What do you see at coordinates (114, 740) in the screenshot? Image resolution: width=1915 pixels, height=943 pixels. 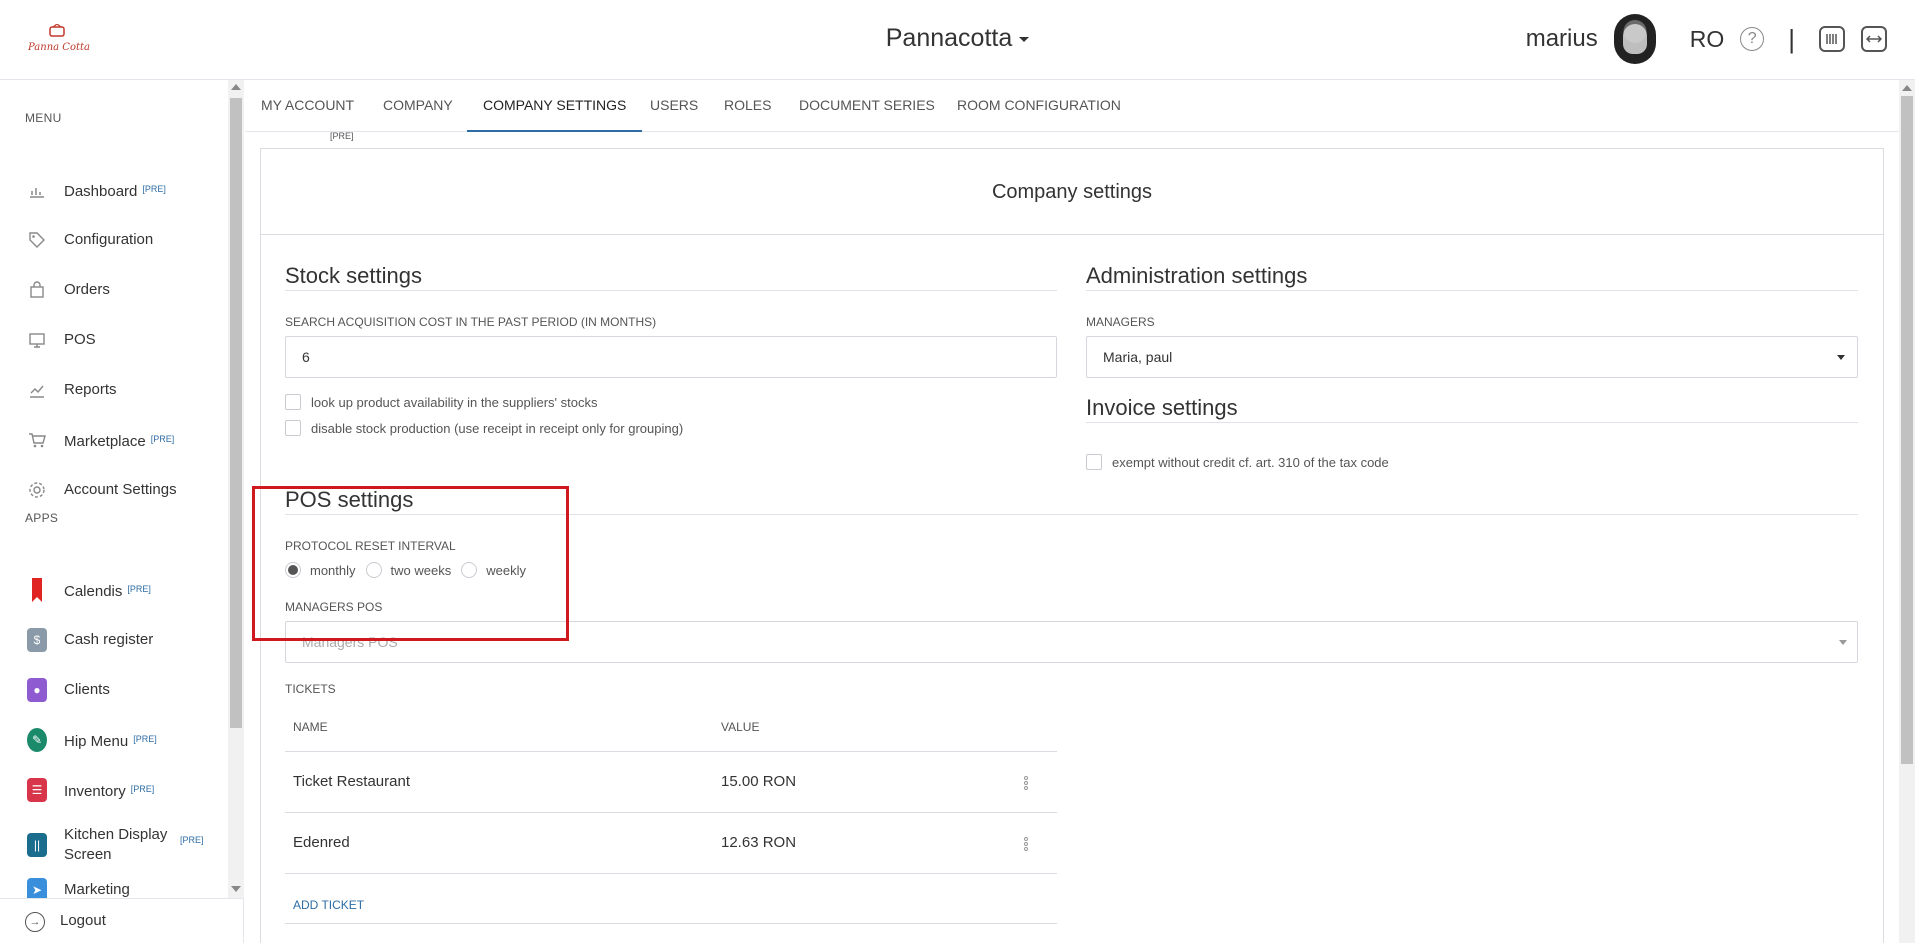 I see `sidebar-app-hip-menu: ✎ Hip Menu [PRE]` at bounding box center [114, 740].